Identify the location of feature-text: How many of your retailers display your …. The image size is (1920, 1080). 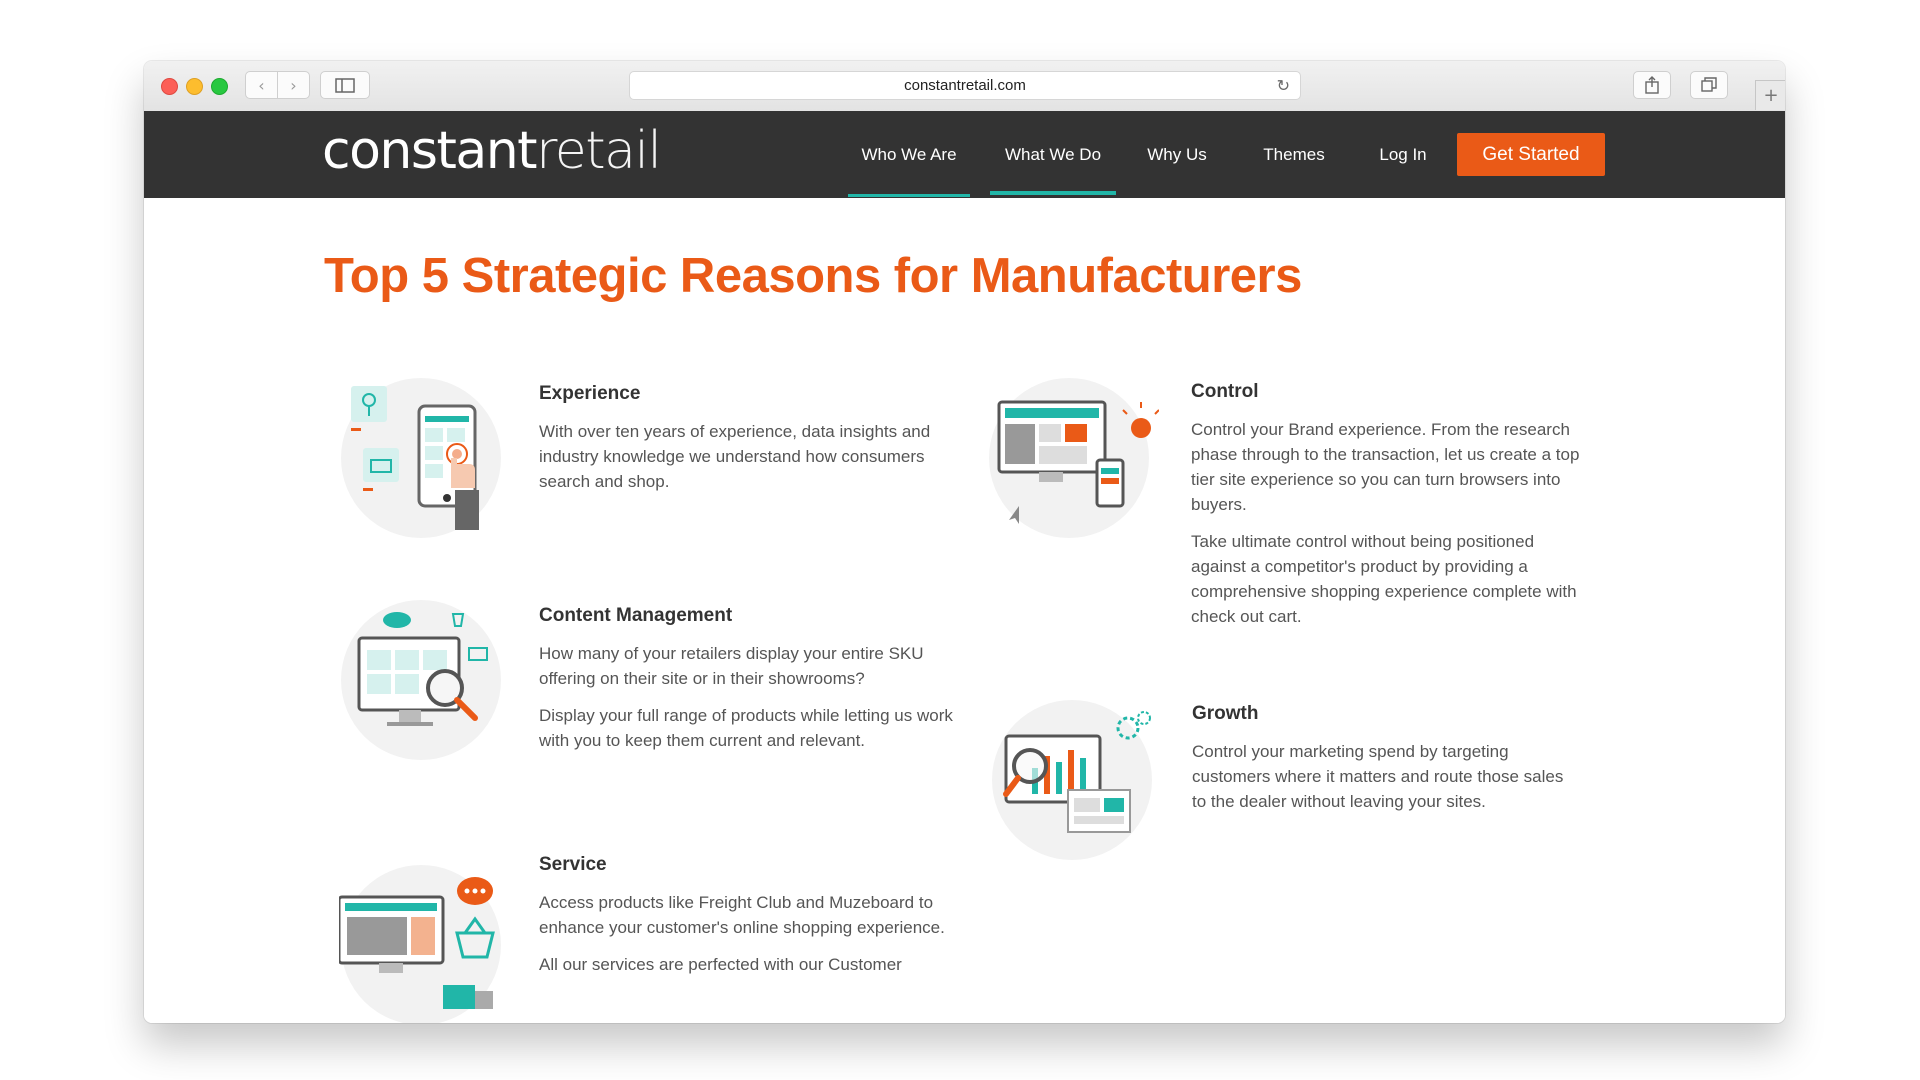
(731, 666).